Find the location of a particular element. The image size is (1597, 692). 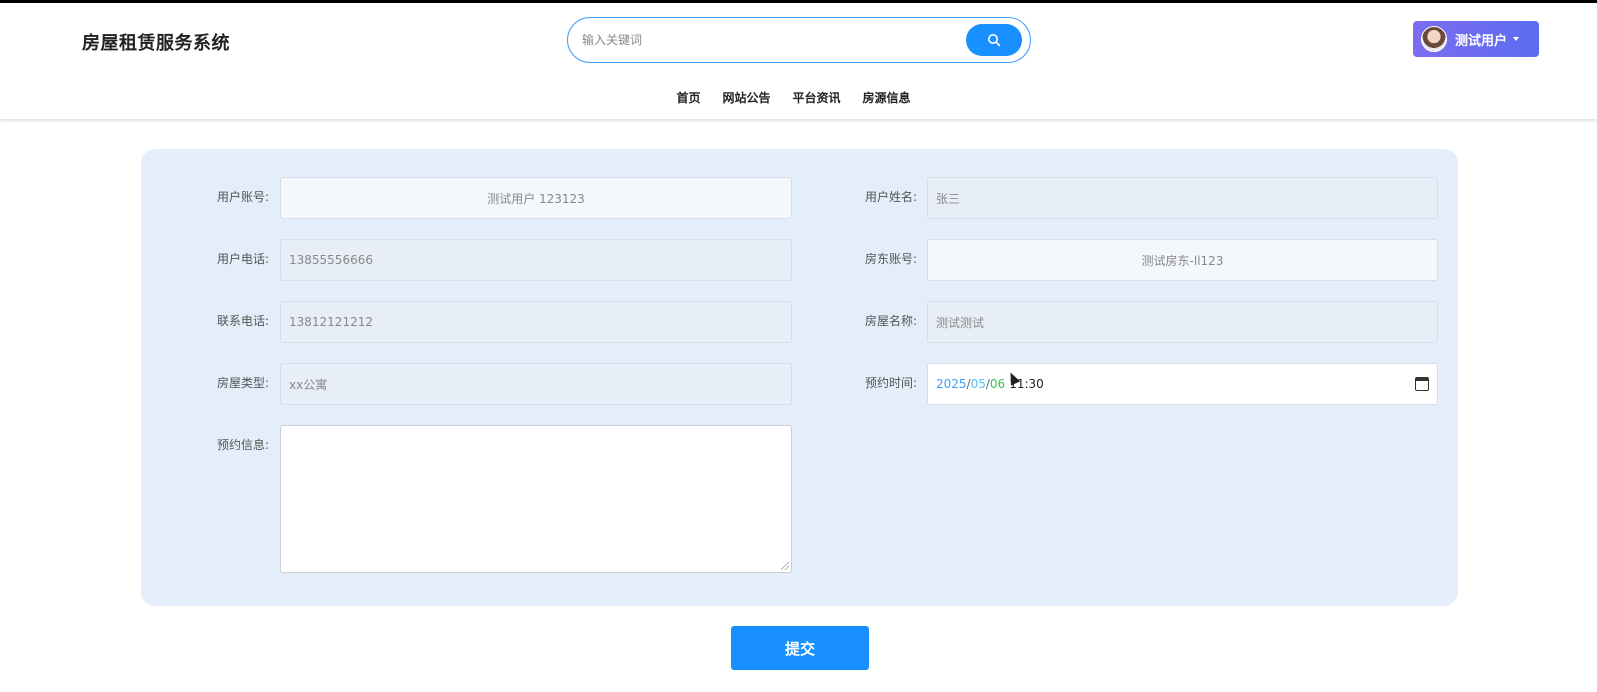

submit-button: 提交 is located at coordinates (800, 648).